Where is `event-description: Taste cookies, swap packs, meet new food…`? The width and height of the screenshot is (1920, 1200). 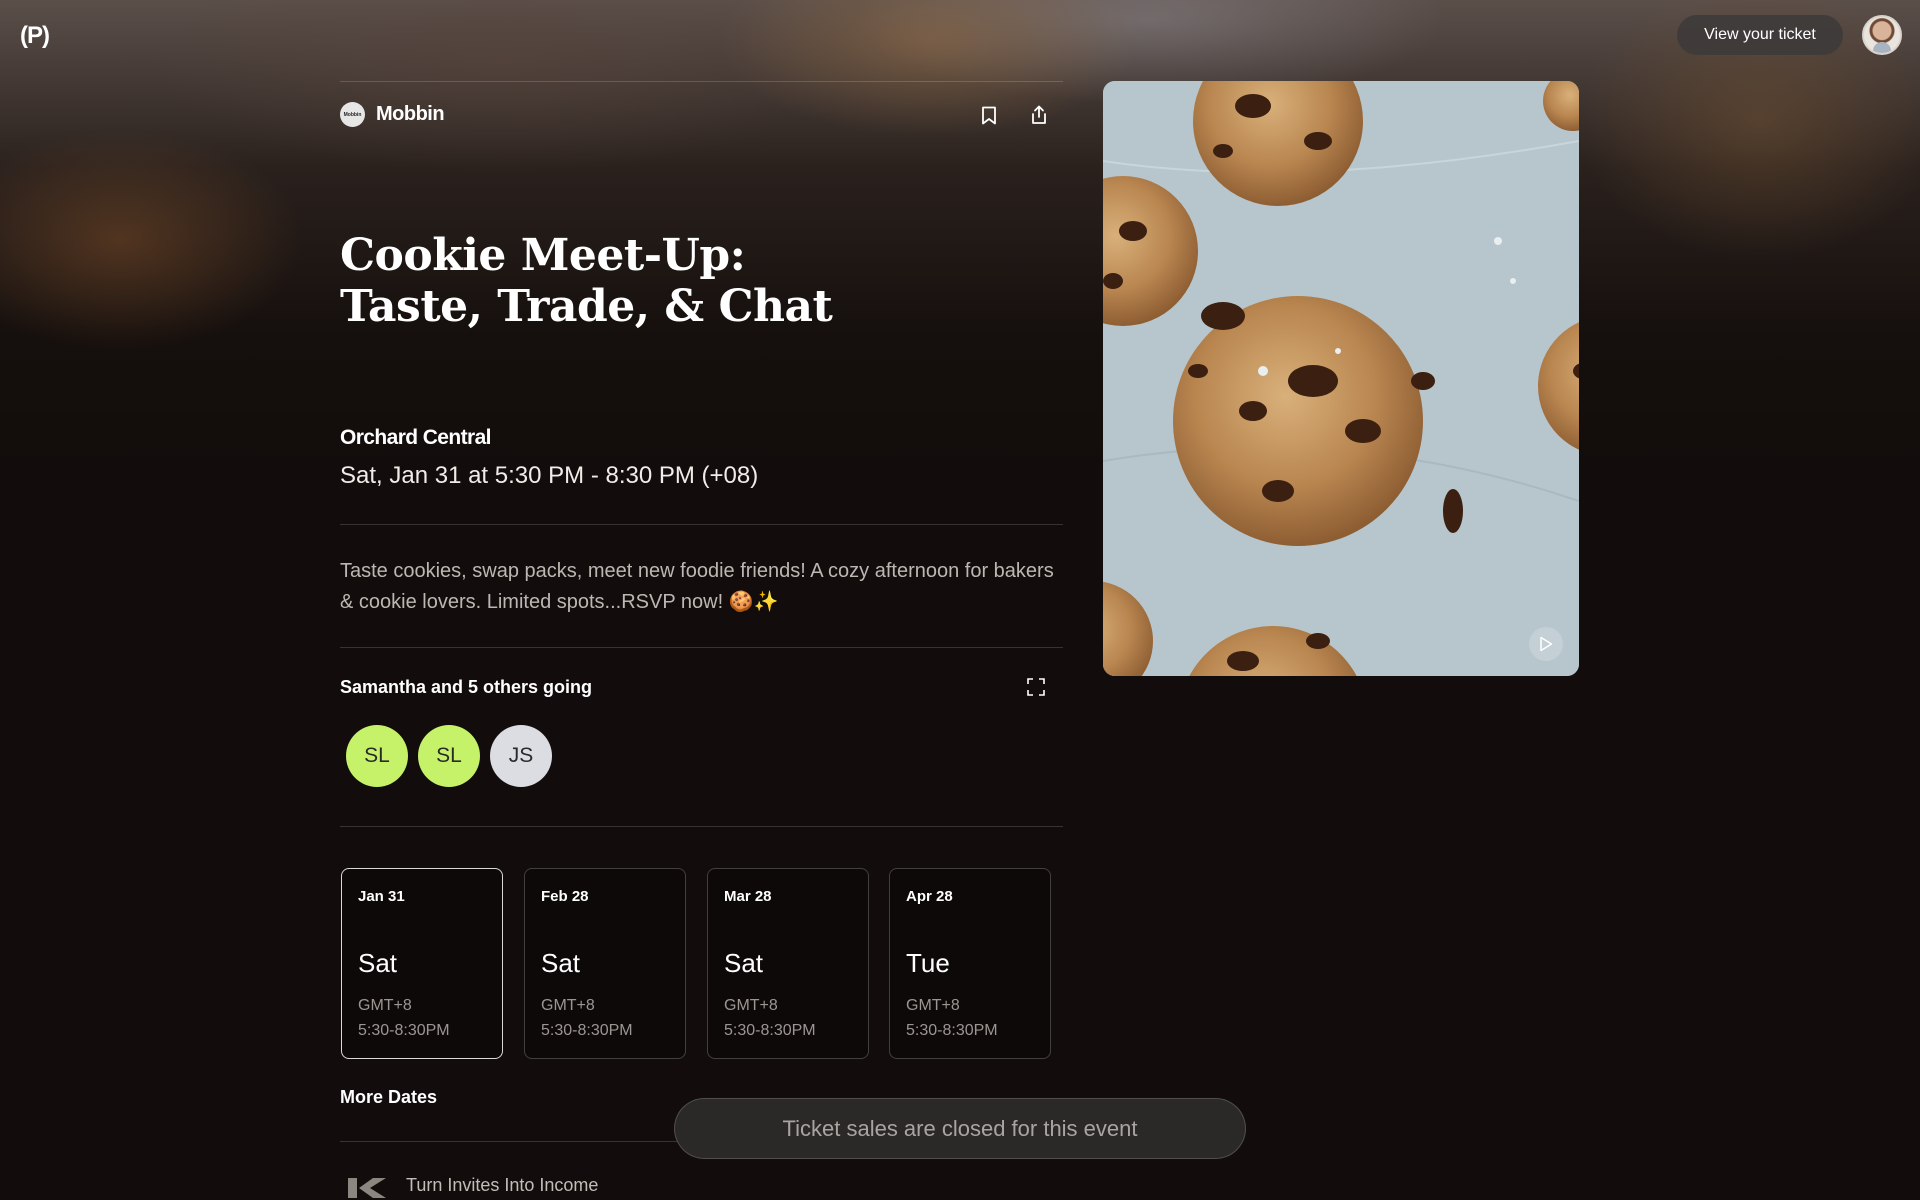 event-description: Taste cookies, swap packs, meet new food… is located at coordinates (697, 586).